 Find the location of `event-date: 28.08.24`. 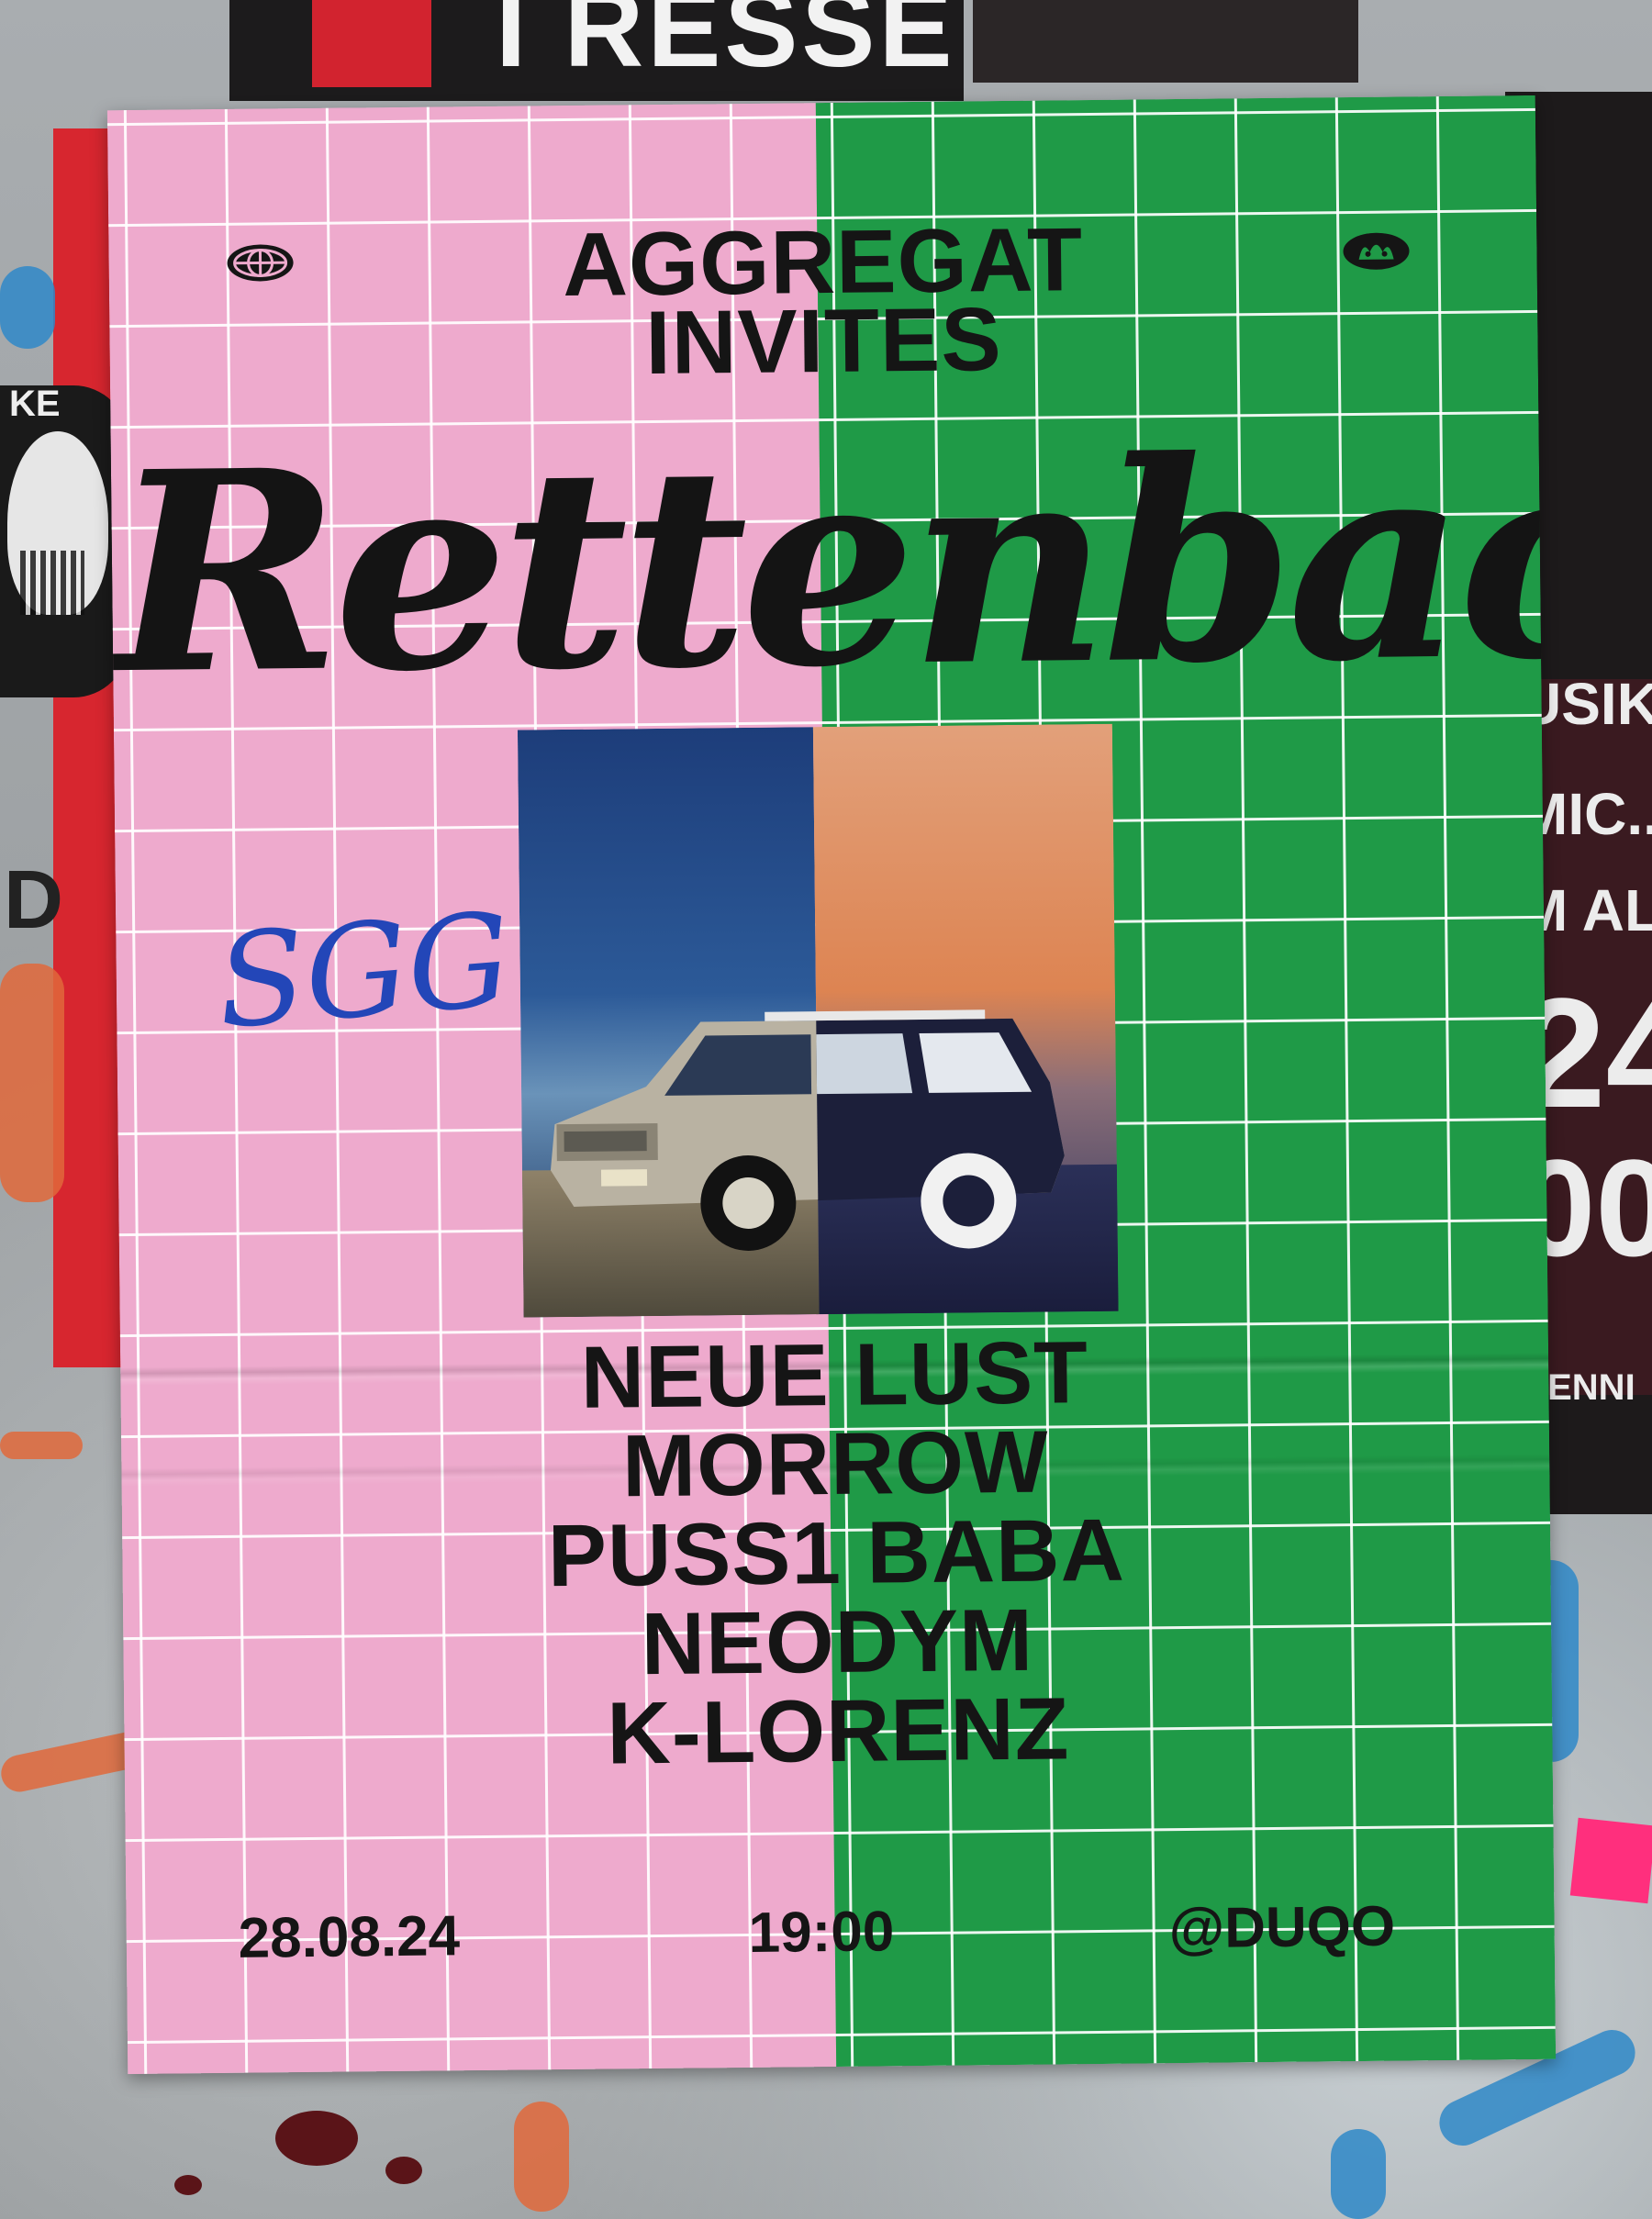

event-date: 28.08.24 is located at coordinates (349, 1937).